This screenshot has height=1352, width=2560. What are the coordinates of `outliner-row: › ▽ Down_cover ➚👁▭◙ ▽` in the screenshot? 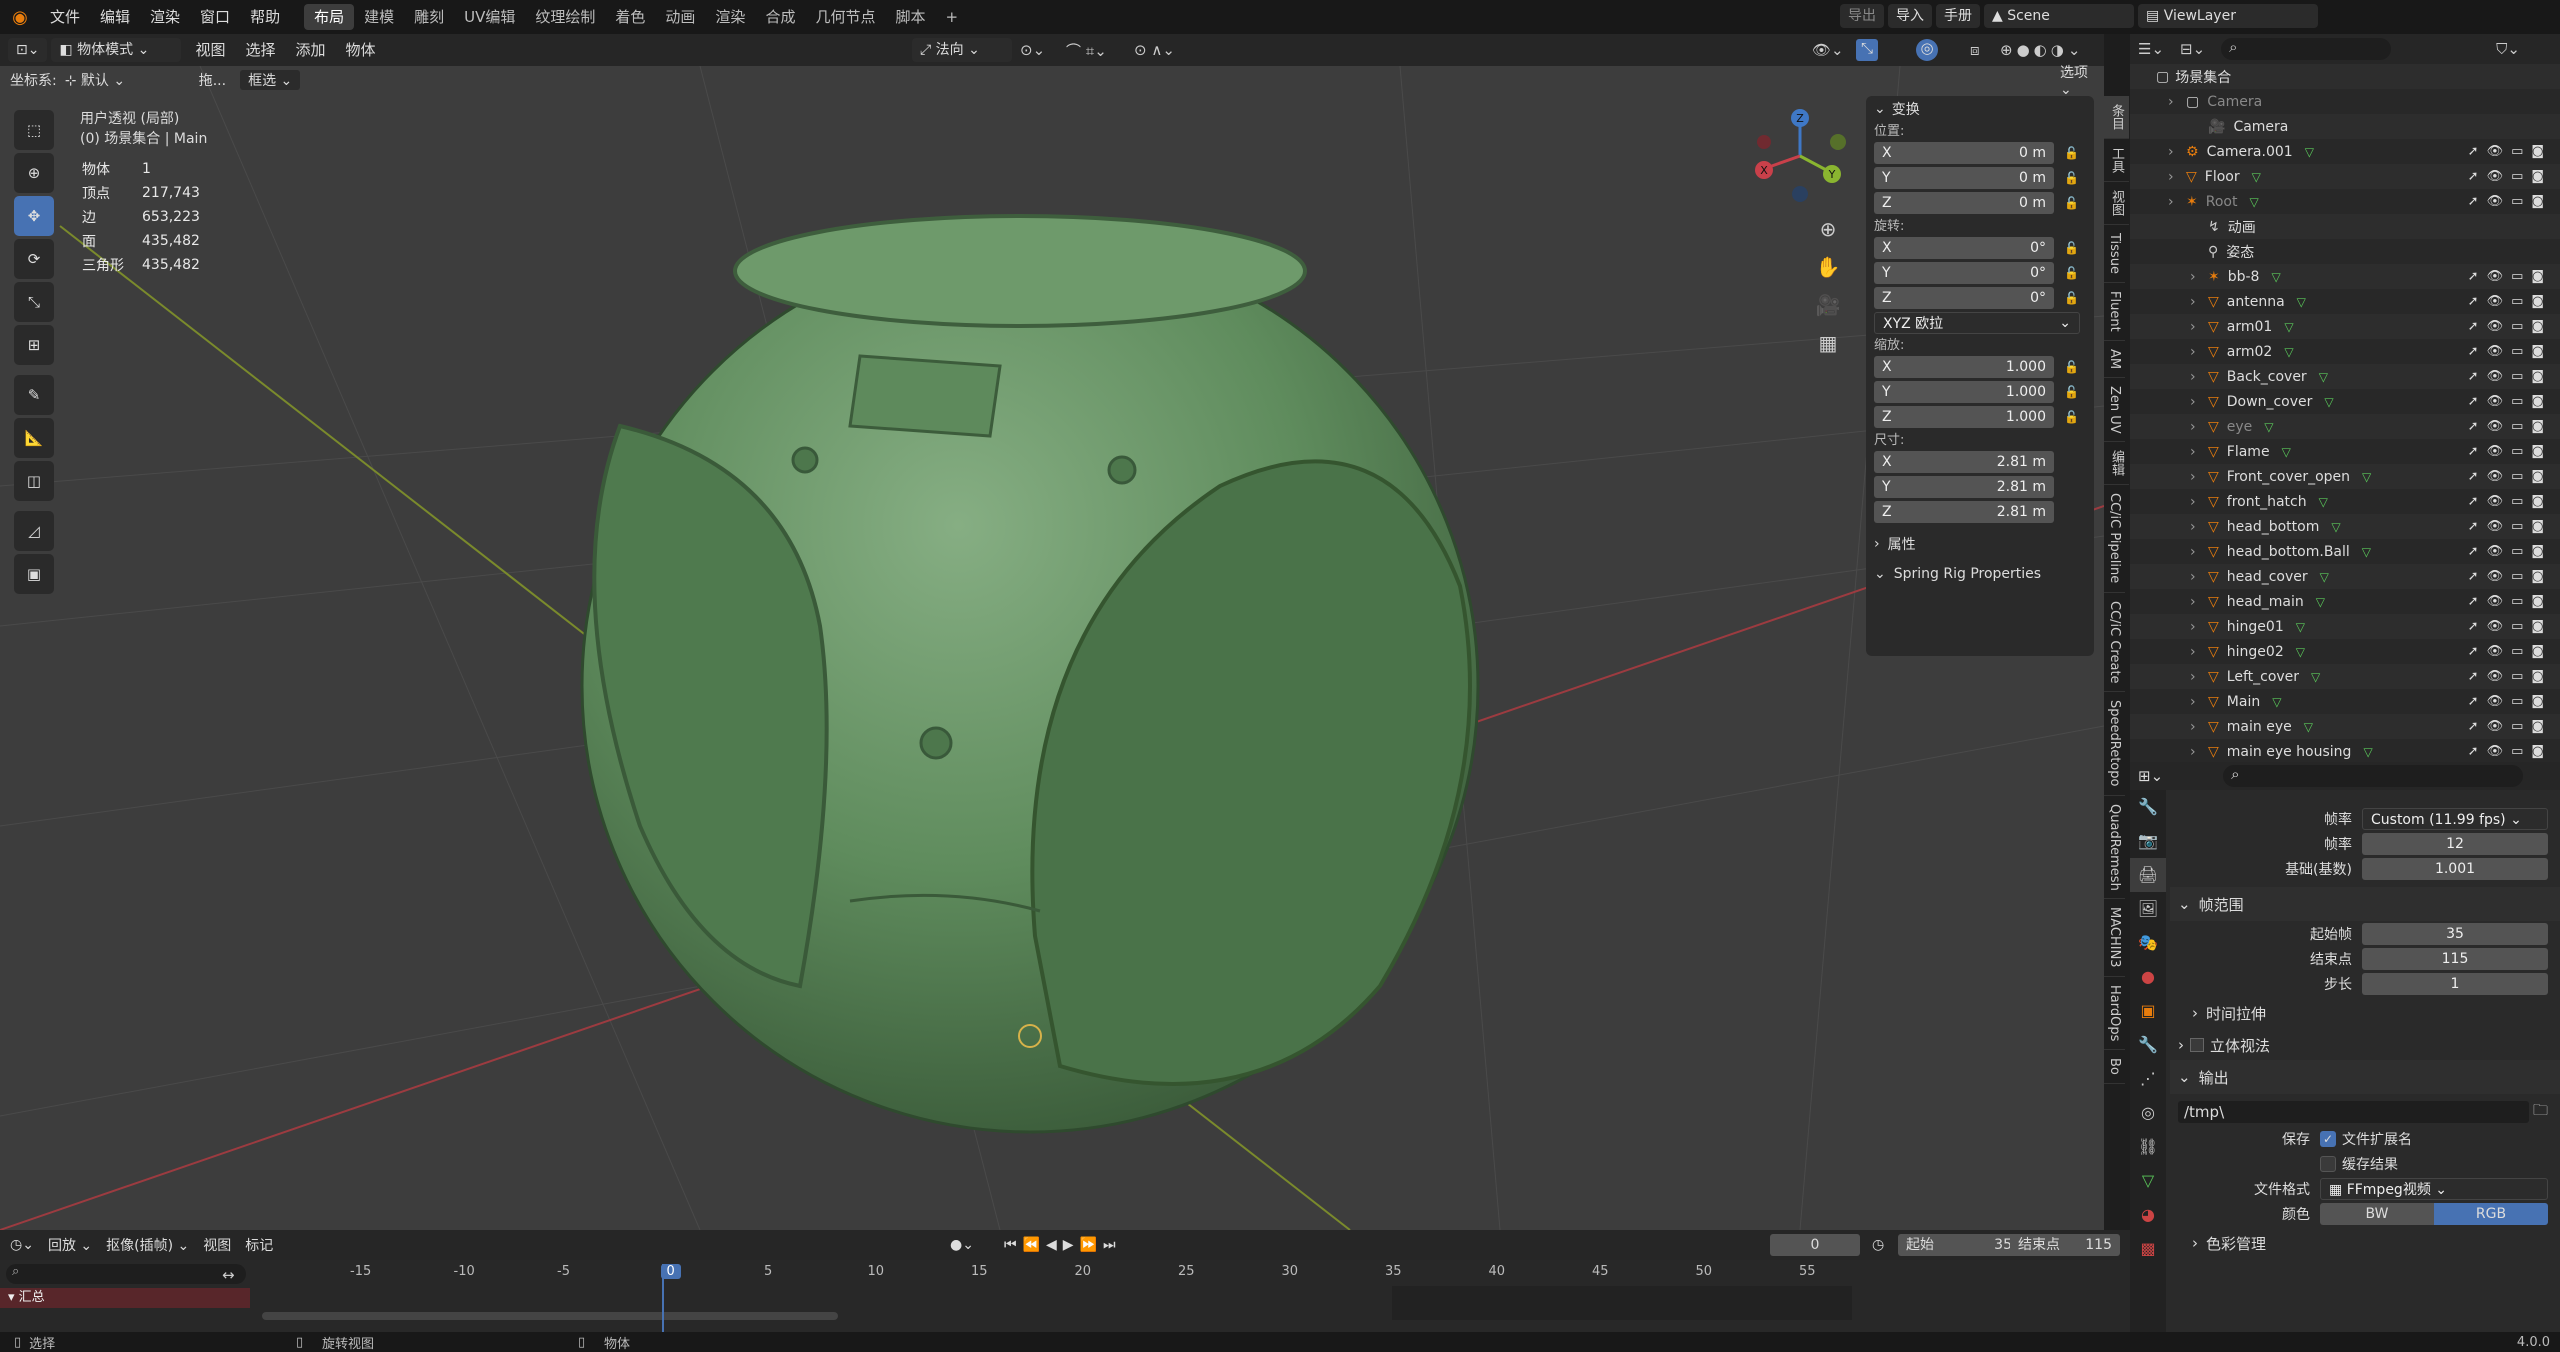 It's located at (2345, 401).